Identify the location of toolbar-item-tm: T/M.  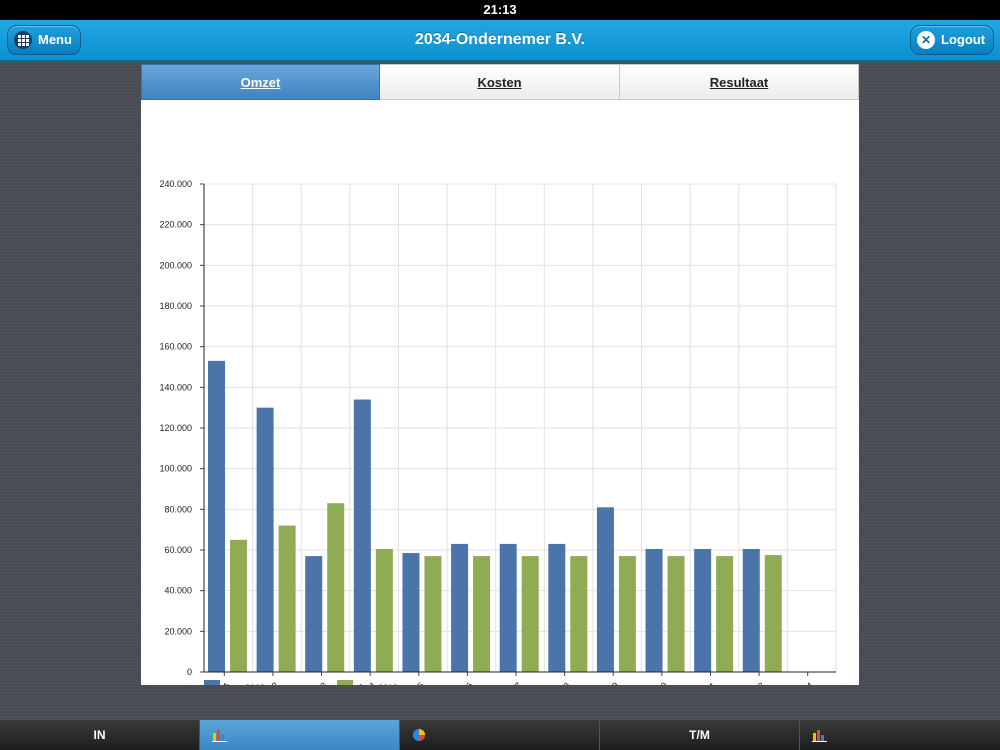
(700, 735).